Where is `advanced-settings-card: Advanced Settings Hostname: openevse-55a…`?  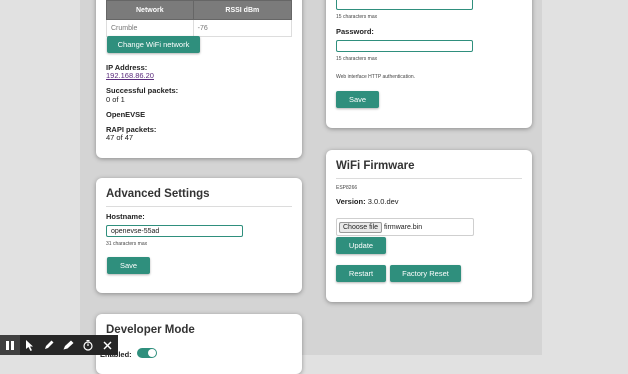 advanced-settings-card: Advanced Settings Hostname: openevse-55a… is located at coordinates (199, 235).